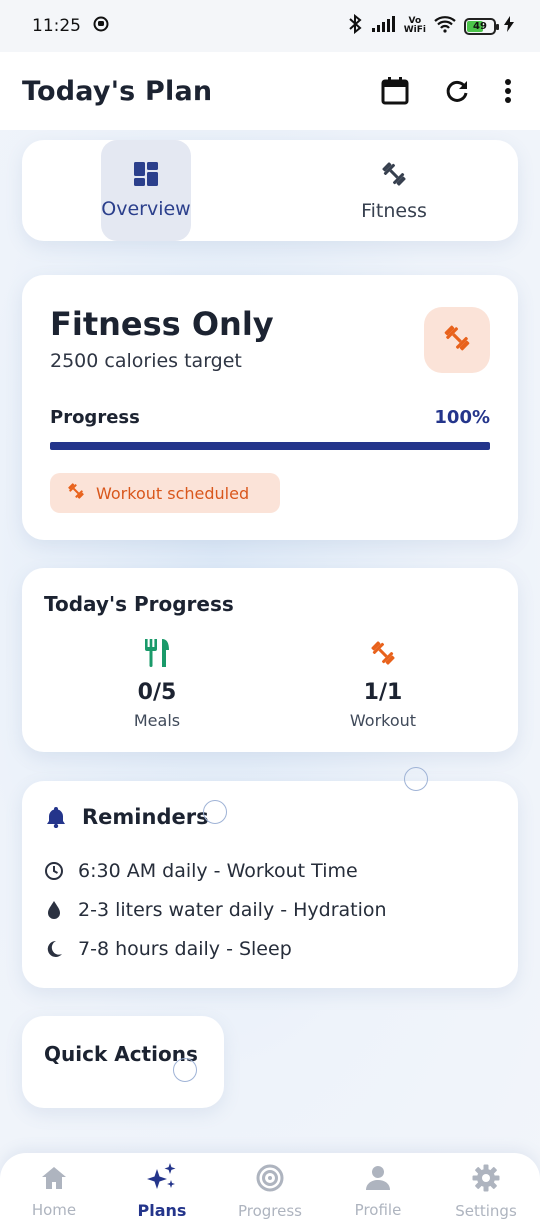 The image size is (540, 1230). What do you see at coordinates (157, 720) in the screenshot?
I see `meals-label: Meals` at bounding box center [157, 720].